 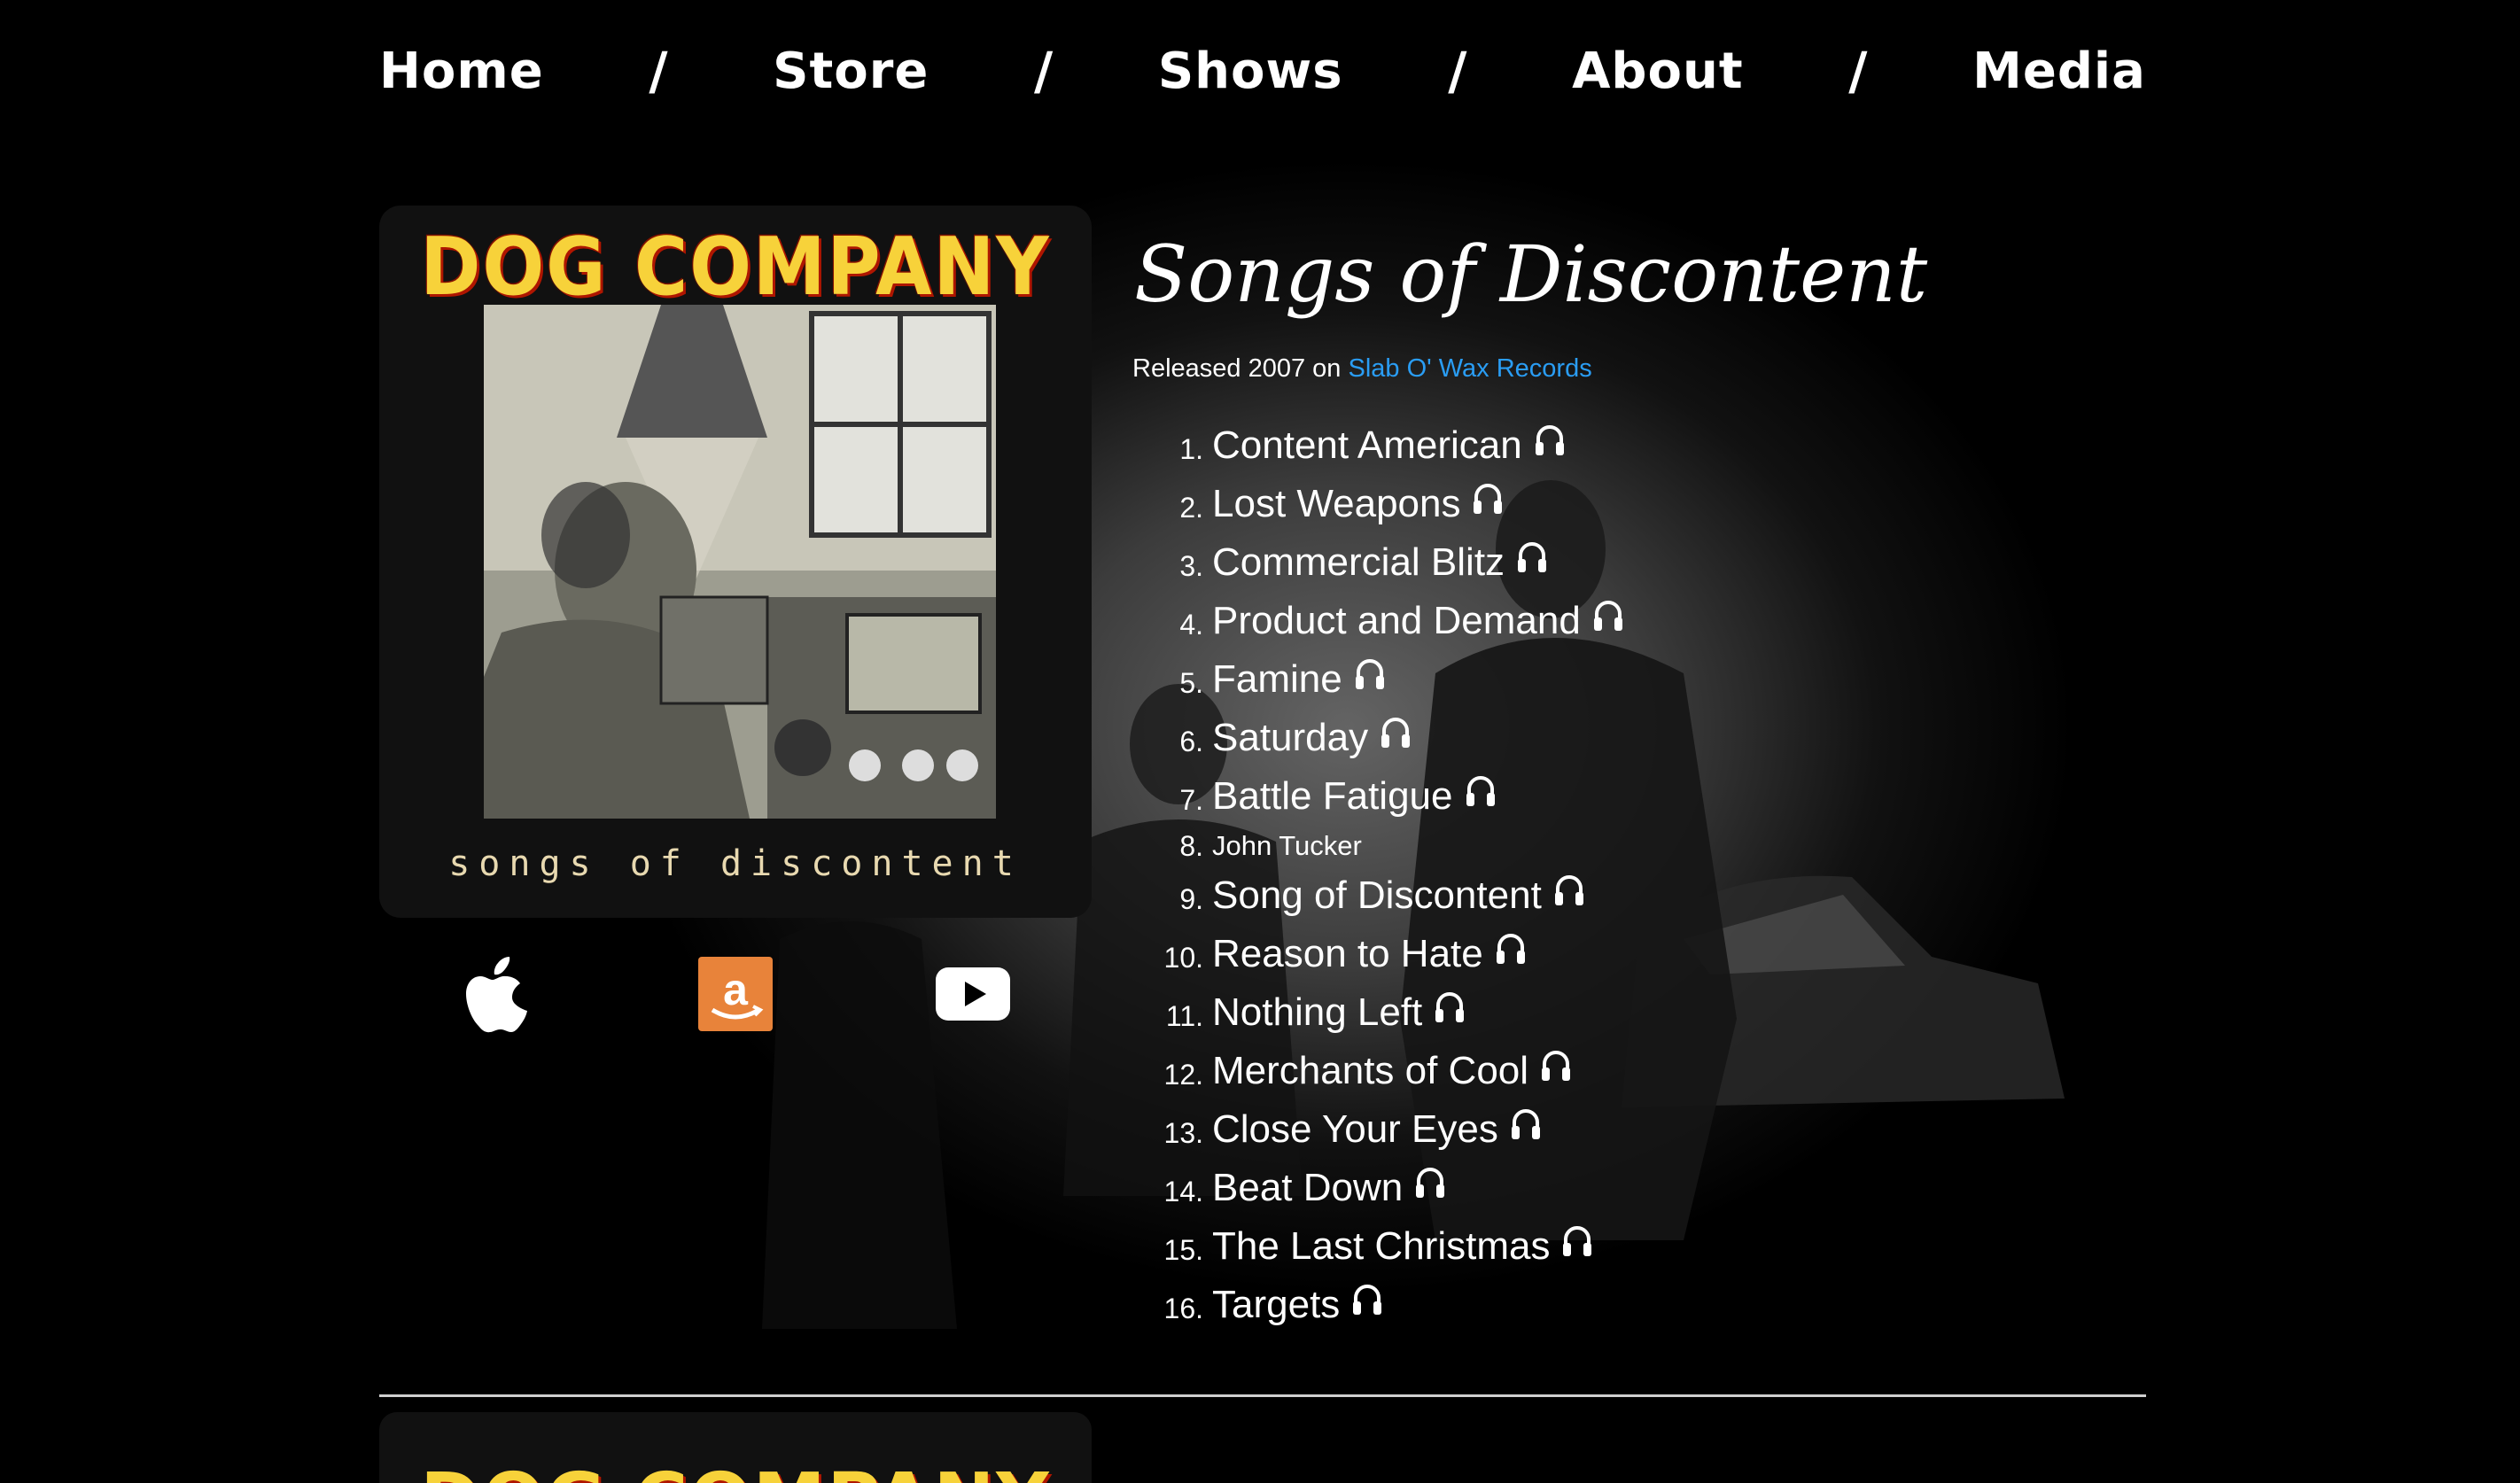 What do you see at coordinates (735, 1470) in the screenshot?
I see `next-cover-band-name: DOG COMPANY` at bounding box center [735, 1470].